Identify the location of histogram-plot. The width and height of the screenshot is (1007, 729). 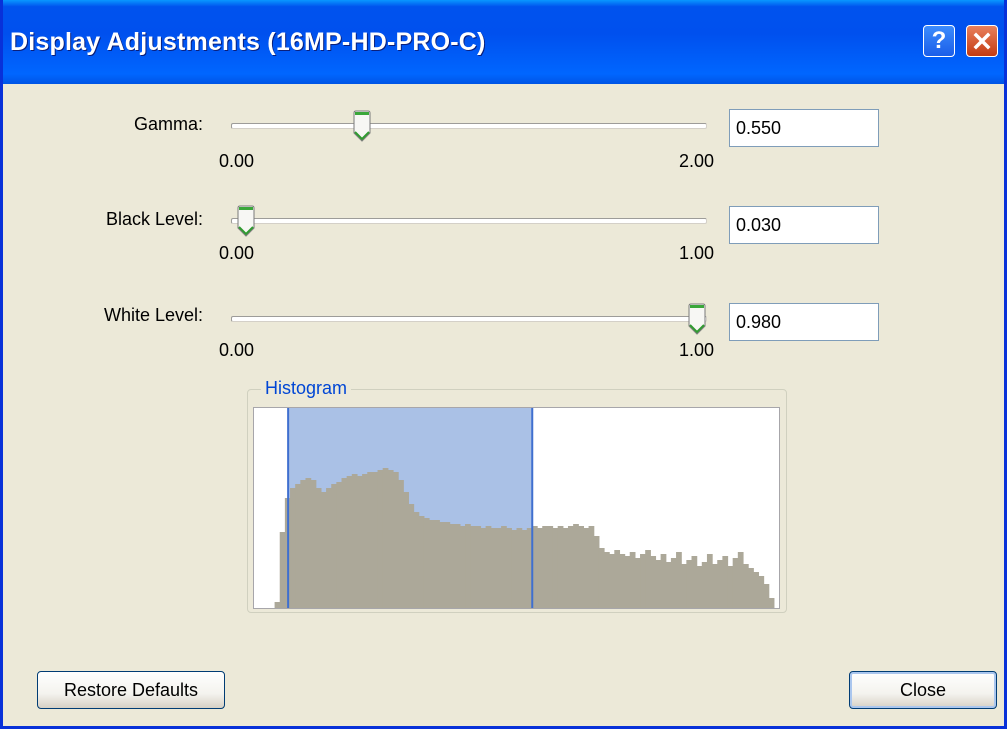
(516, 508).